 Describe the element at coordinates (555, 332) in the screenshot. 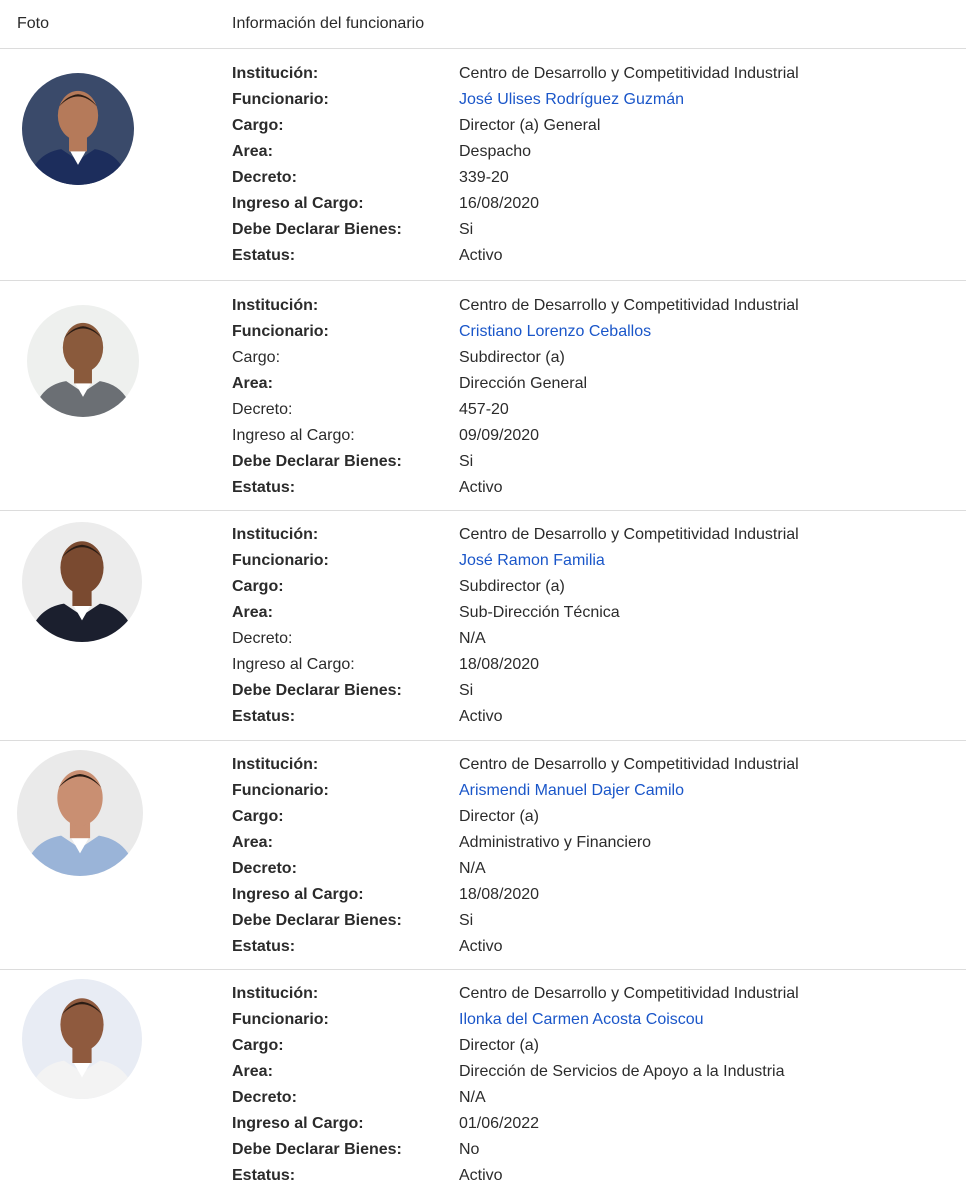

I see `official-name-link: Cristiano Lorenzo Ceballos` at that location.